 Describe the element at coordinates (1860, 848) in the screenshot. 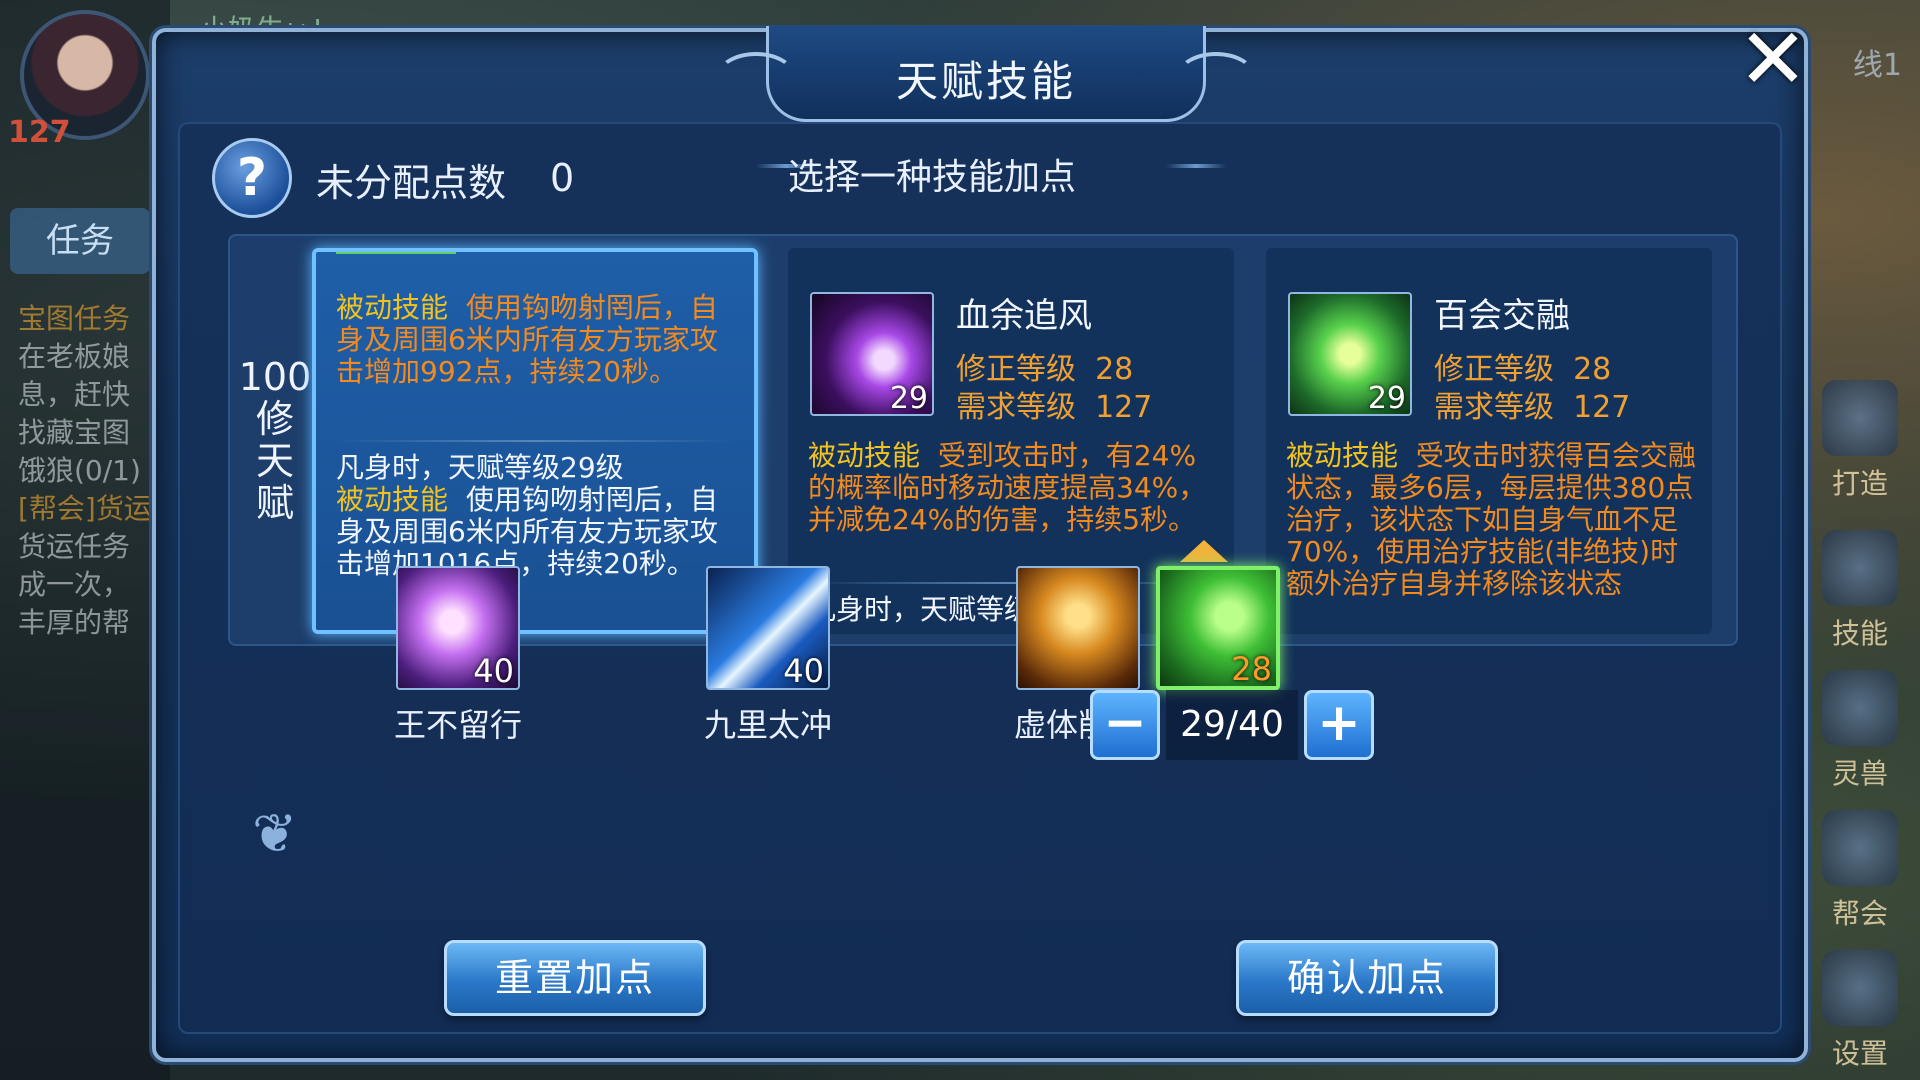

I see `banner-icon` at that location.